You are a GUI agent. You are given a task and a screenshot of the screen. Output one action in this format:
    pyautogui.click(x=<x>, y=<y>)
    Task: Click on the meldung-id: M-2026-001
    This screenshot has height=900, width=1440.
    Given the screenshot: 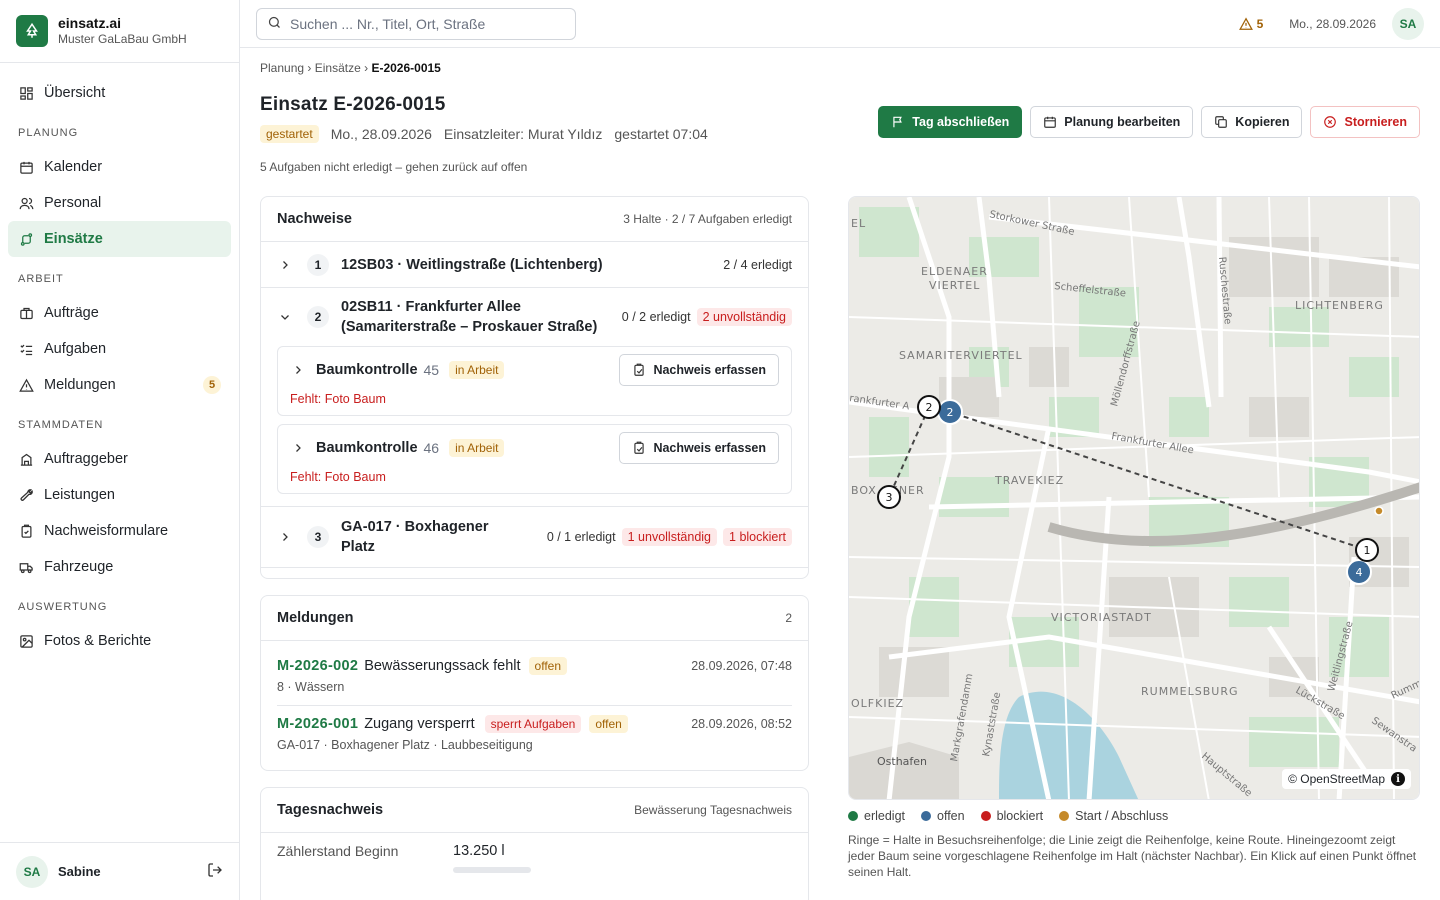 What is the action you would take?
    pyautogui.click(x=317, y=724)
    